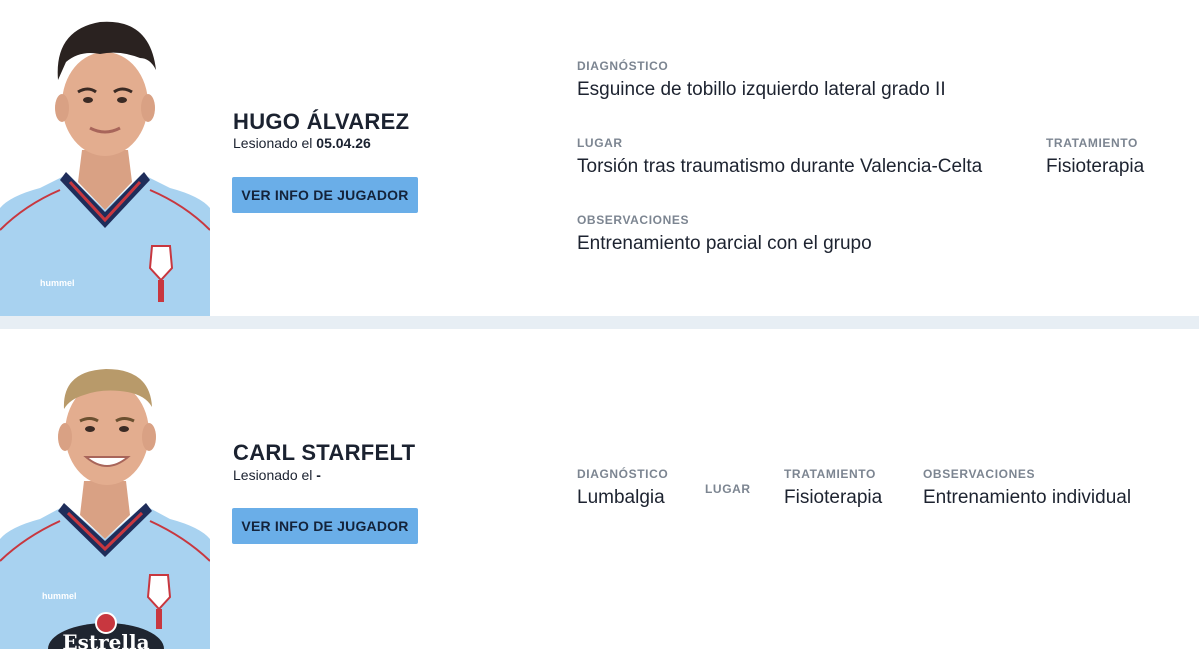 This screenshot has width=1199, height=649. What do you see at coordinates (318, 475) in the screenshot?
I see `injury-date: -` at bounding box center [318, 475].